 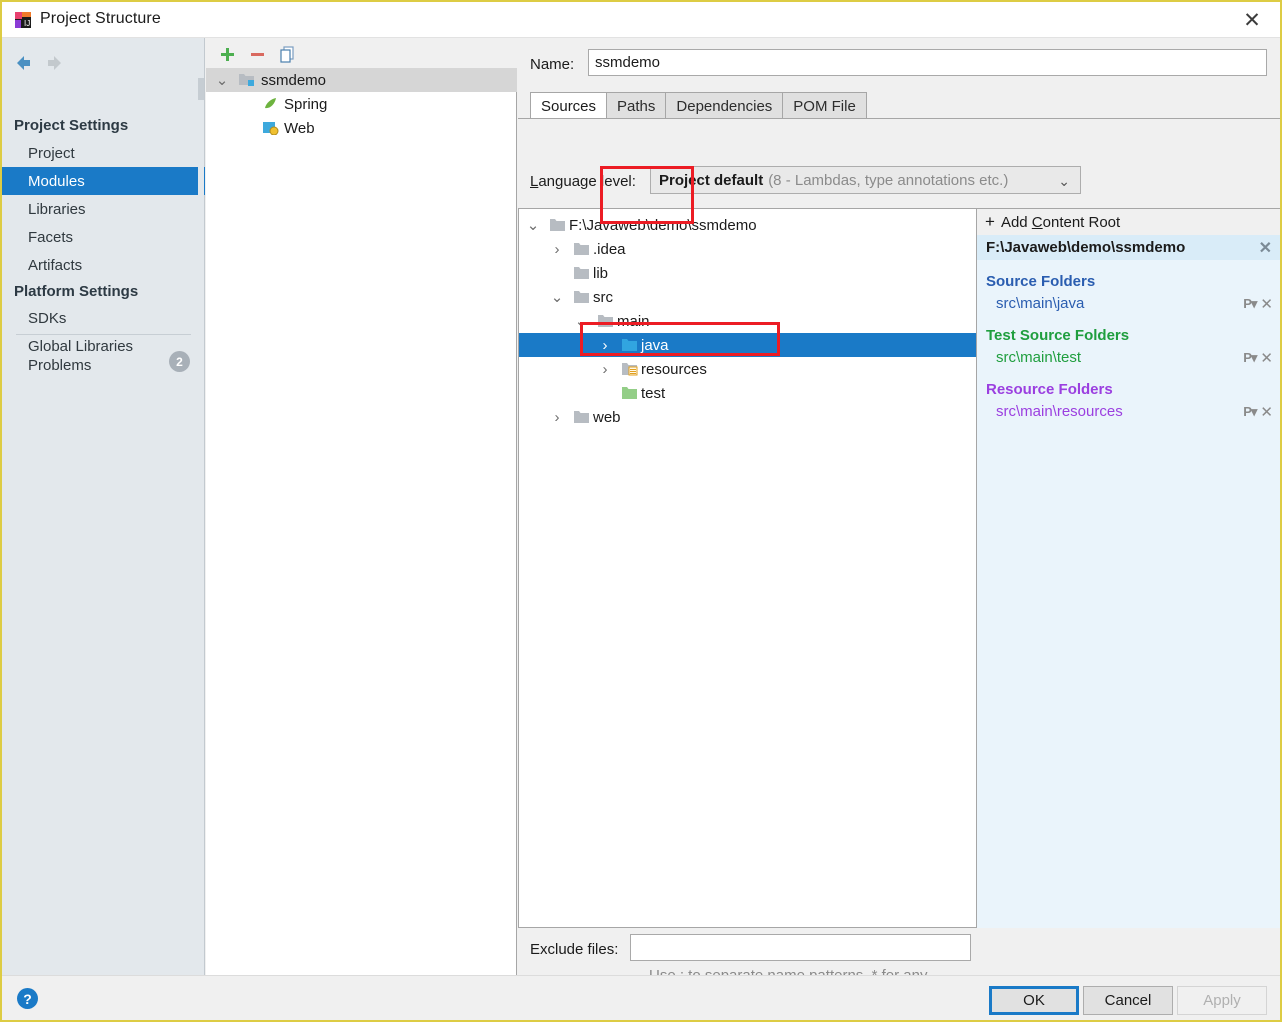 I want to click on tree-row-label: .idea, so click(x=609, y=249).